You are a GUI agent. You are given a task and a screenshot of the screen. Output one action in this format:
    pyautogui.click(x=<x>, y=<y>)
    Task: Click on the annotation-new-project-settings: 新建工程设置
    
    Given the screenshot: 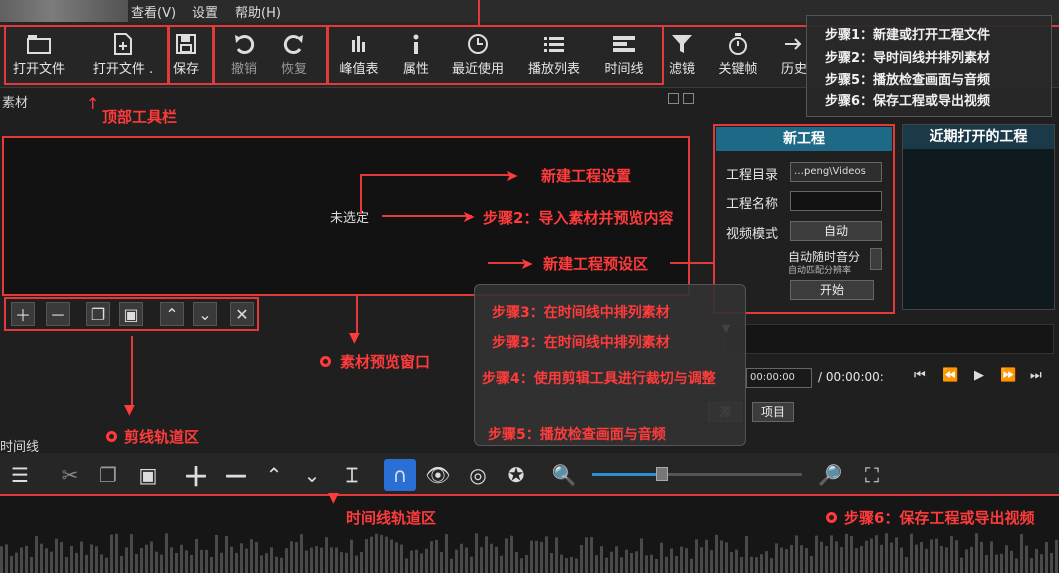 What is the action you would take?
    pyautogui.click(x=586, y=176)
    